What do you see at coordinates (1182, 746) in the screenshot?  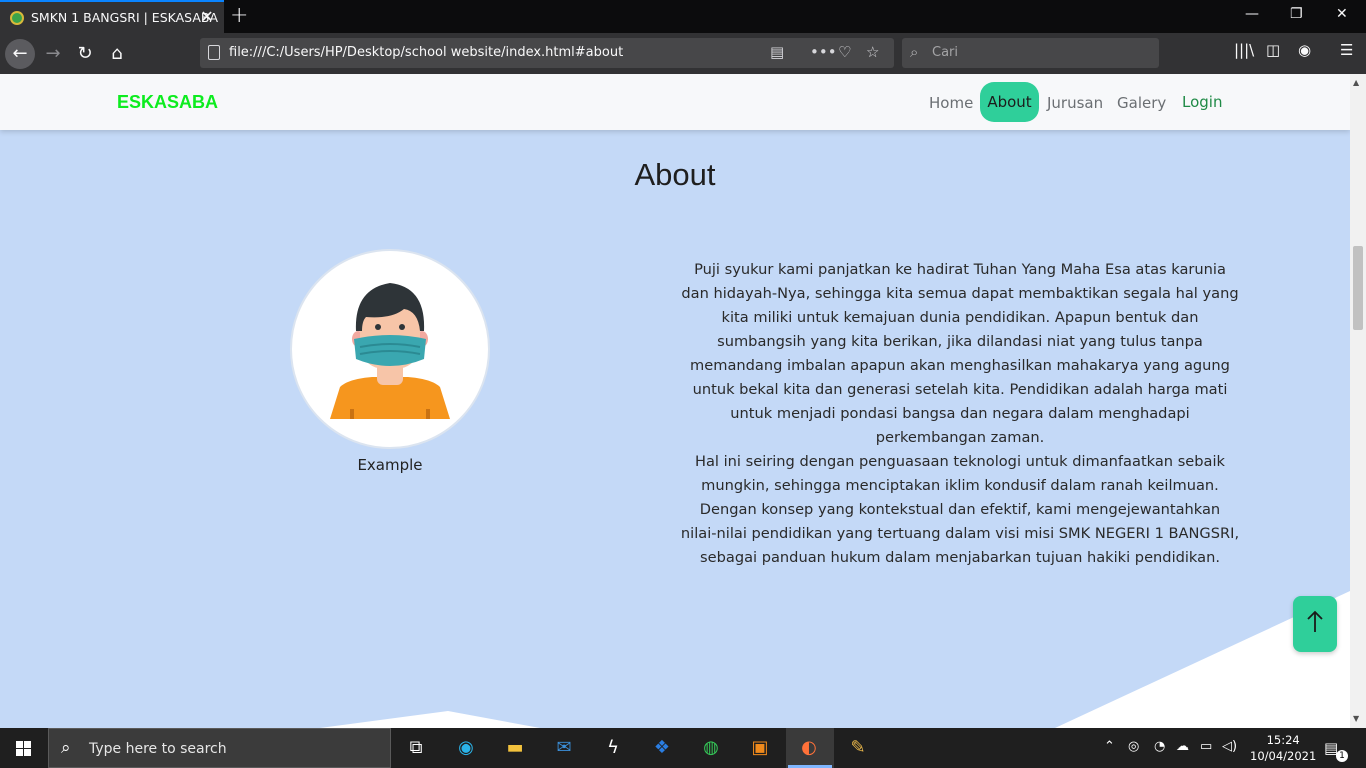 I see `cloud-icon: ☁` at bounding box center [1182, 746].